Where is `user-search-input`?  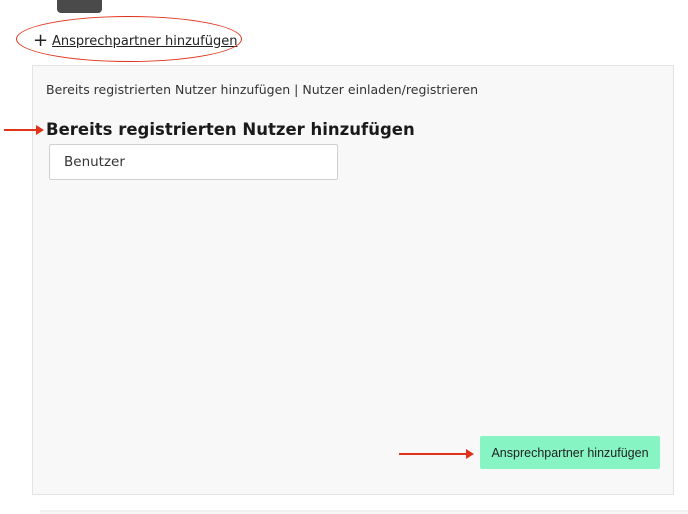
user-search-input is located at coordinates (193, 162).